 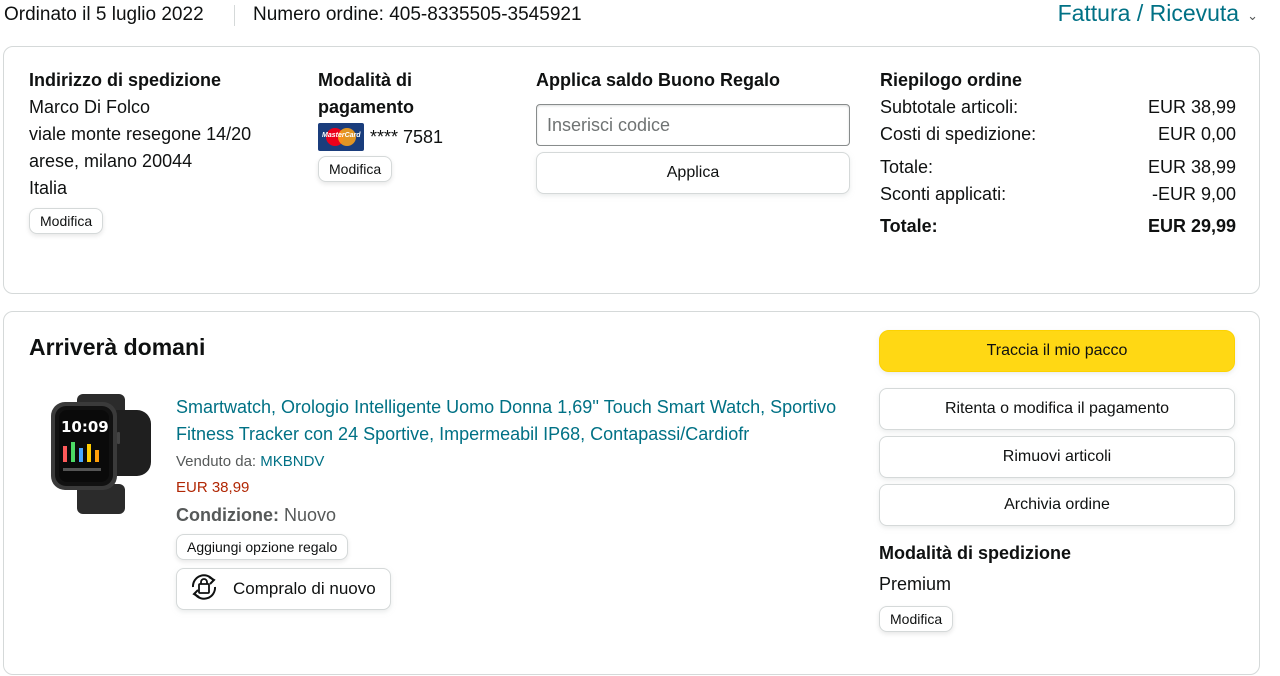 I want to click on summary-label: Sconti applicati:, so click(x=943, y=194).